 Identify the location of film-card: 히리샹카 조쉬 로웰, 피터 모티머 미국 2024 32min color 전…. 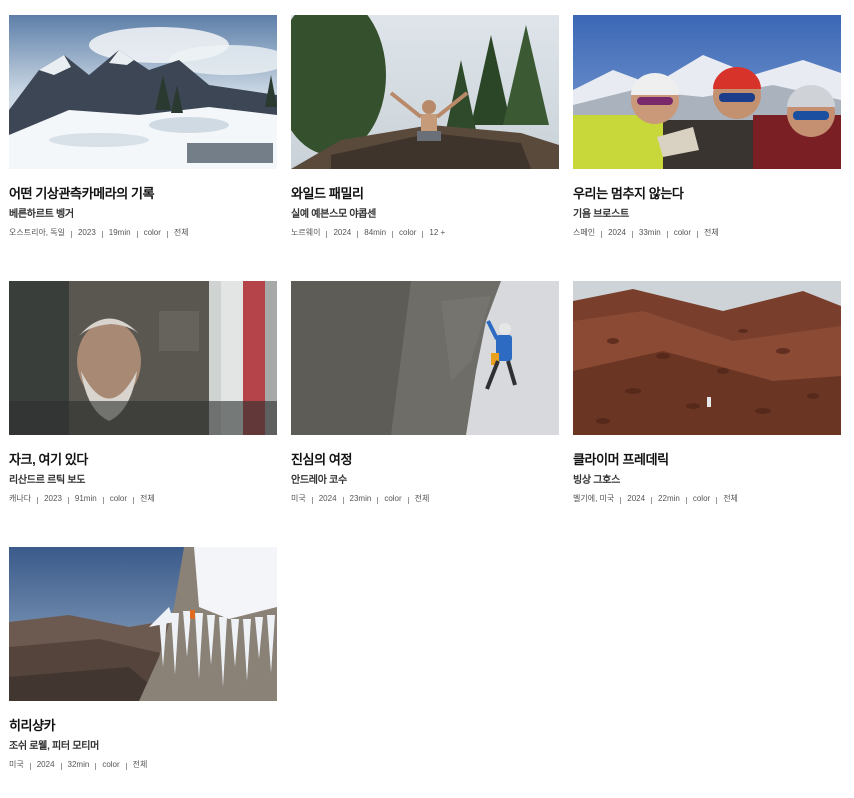
(143, 659).